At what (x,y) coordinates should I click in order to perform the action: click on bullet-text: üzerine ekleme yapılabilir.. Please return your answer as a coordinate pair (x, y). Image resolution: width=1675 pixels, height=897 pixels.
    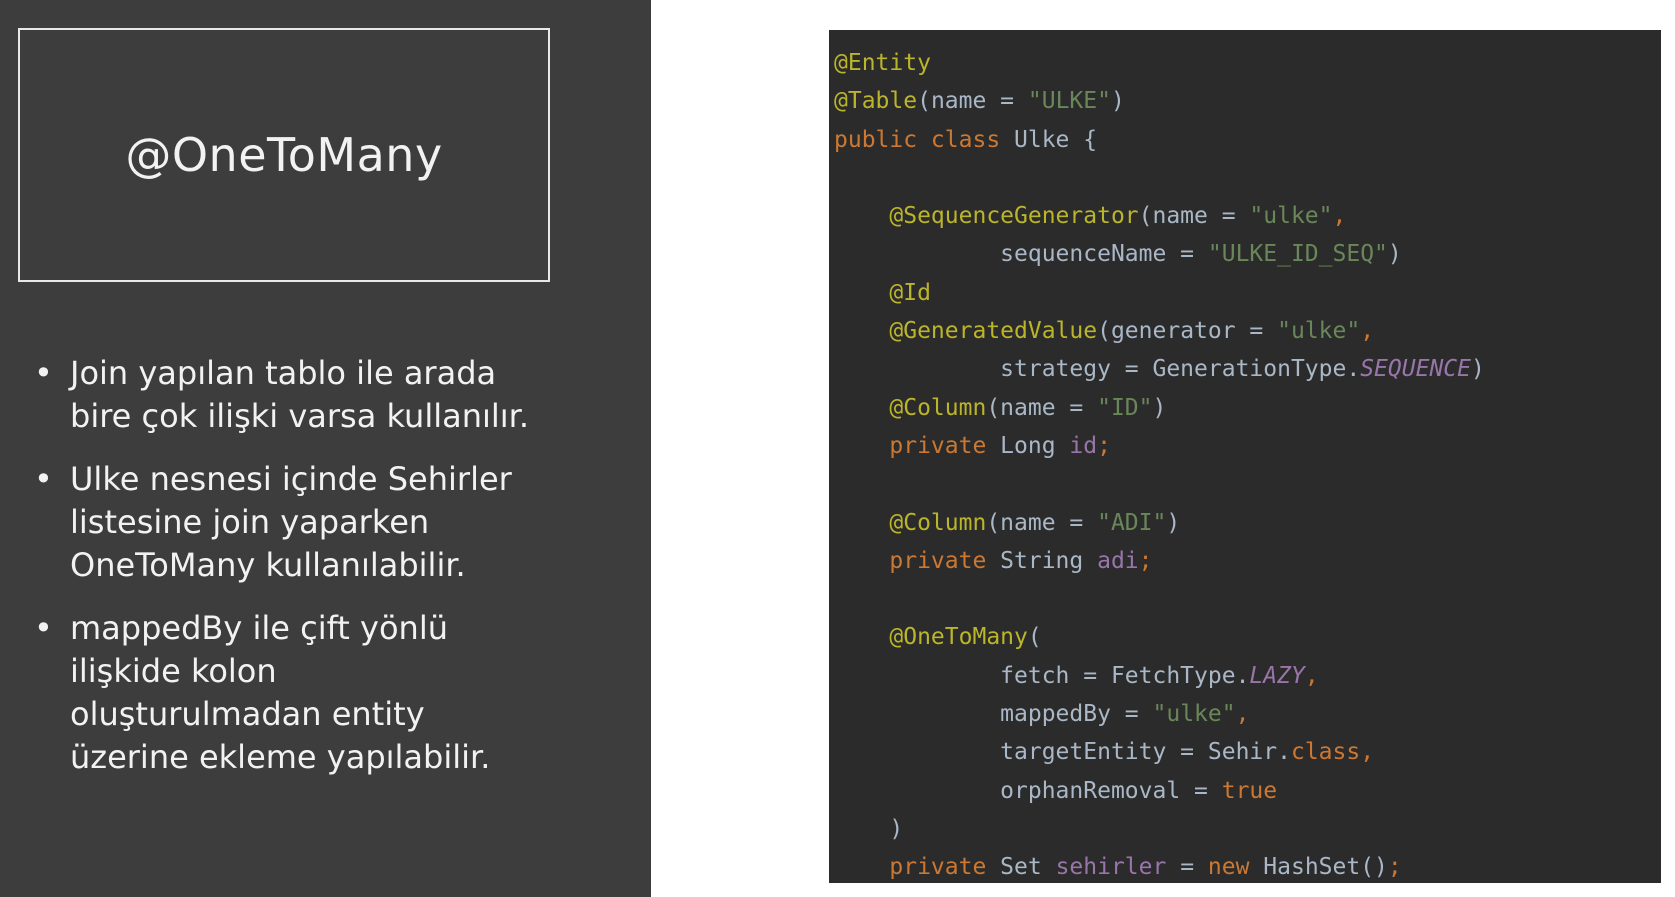
    Looking at the image, I should click on (280, 757).